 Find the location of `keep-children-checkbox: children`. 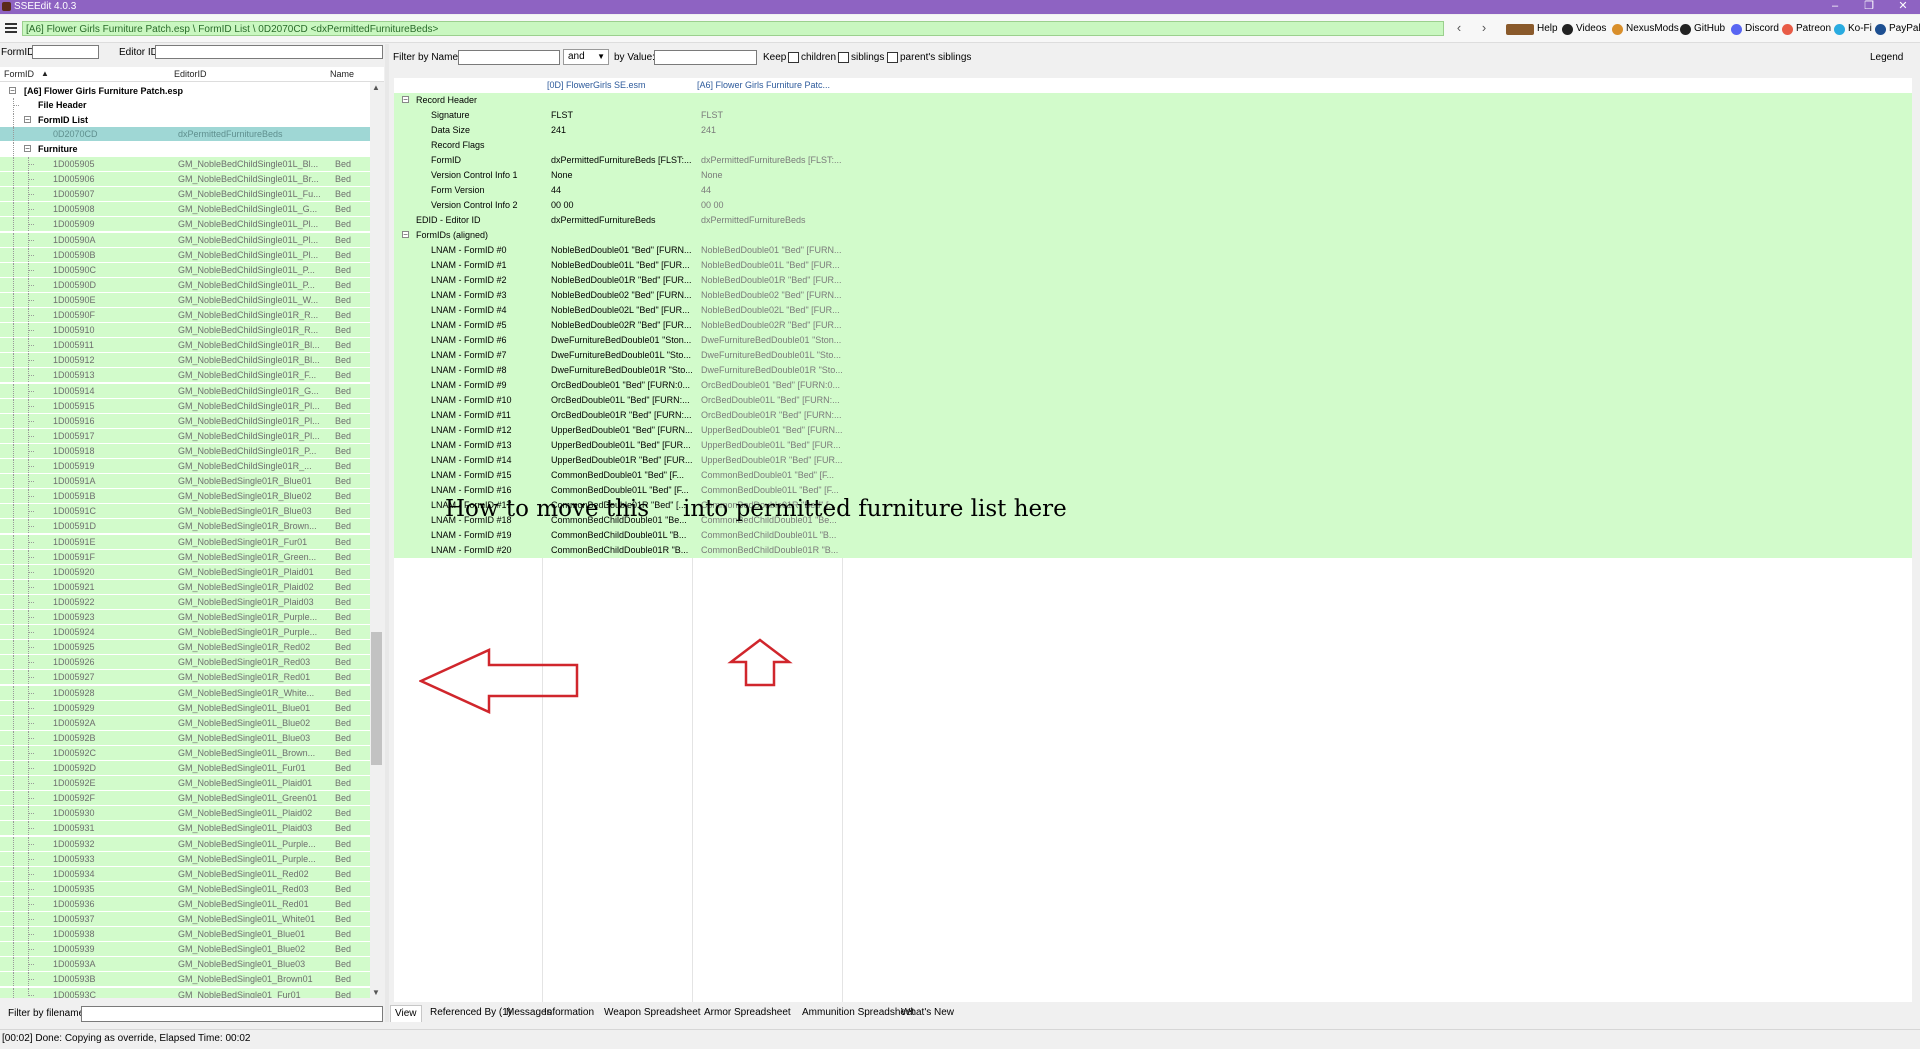

keep-children-checkbox: children is located at coordinates (812, 58).